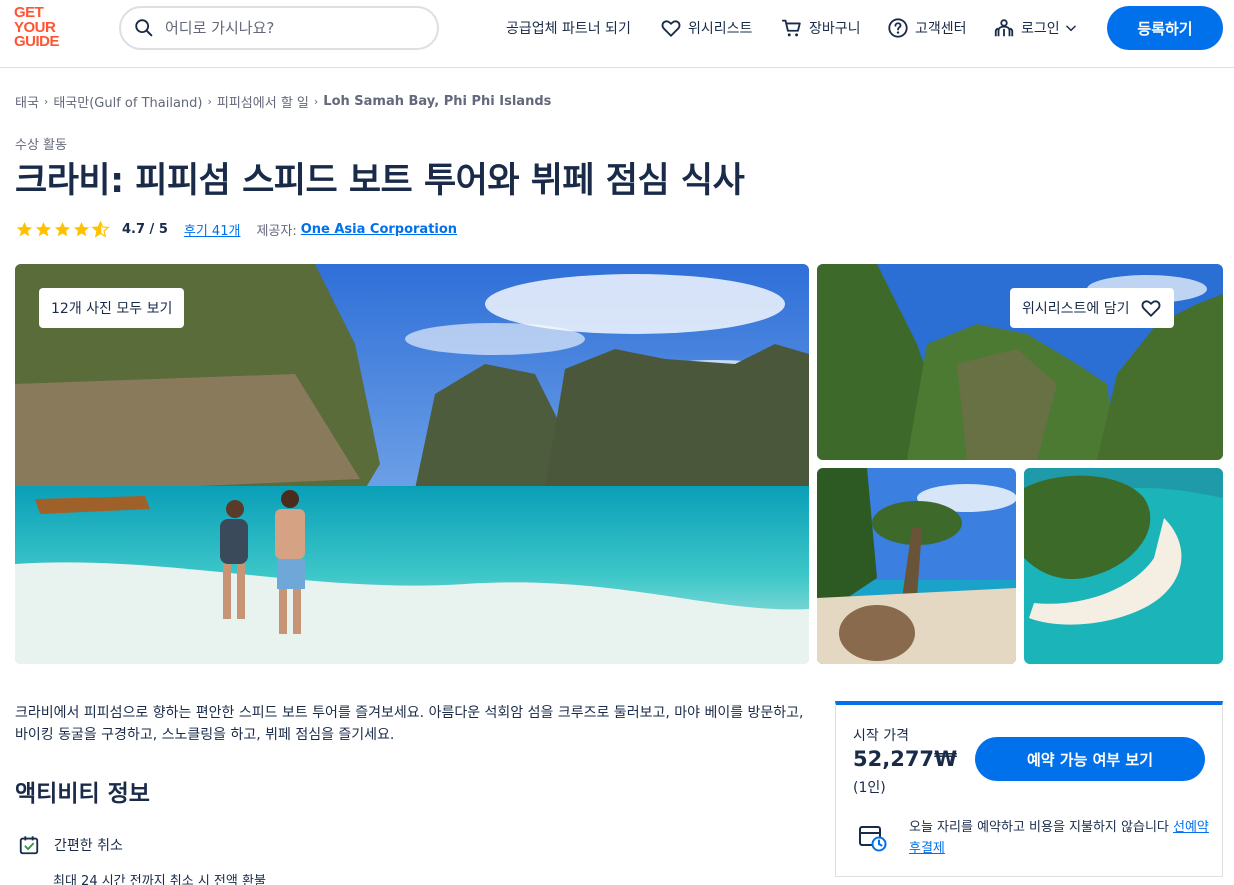  Describe the element at coordinates (873, 839) in the screenshot. I see `calendar-clock-icon` at that location.